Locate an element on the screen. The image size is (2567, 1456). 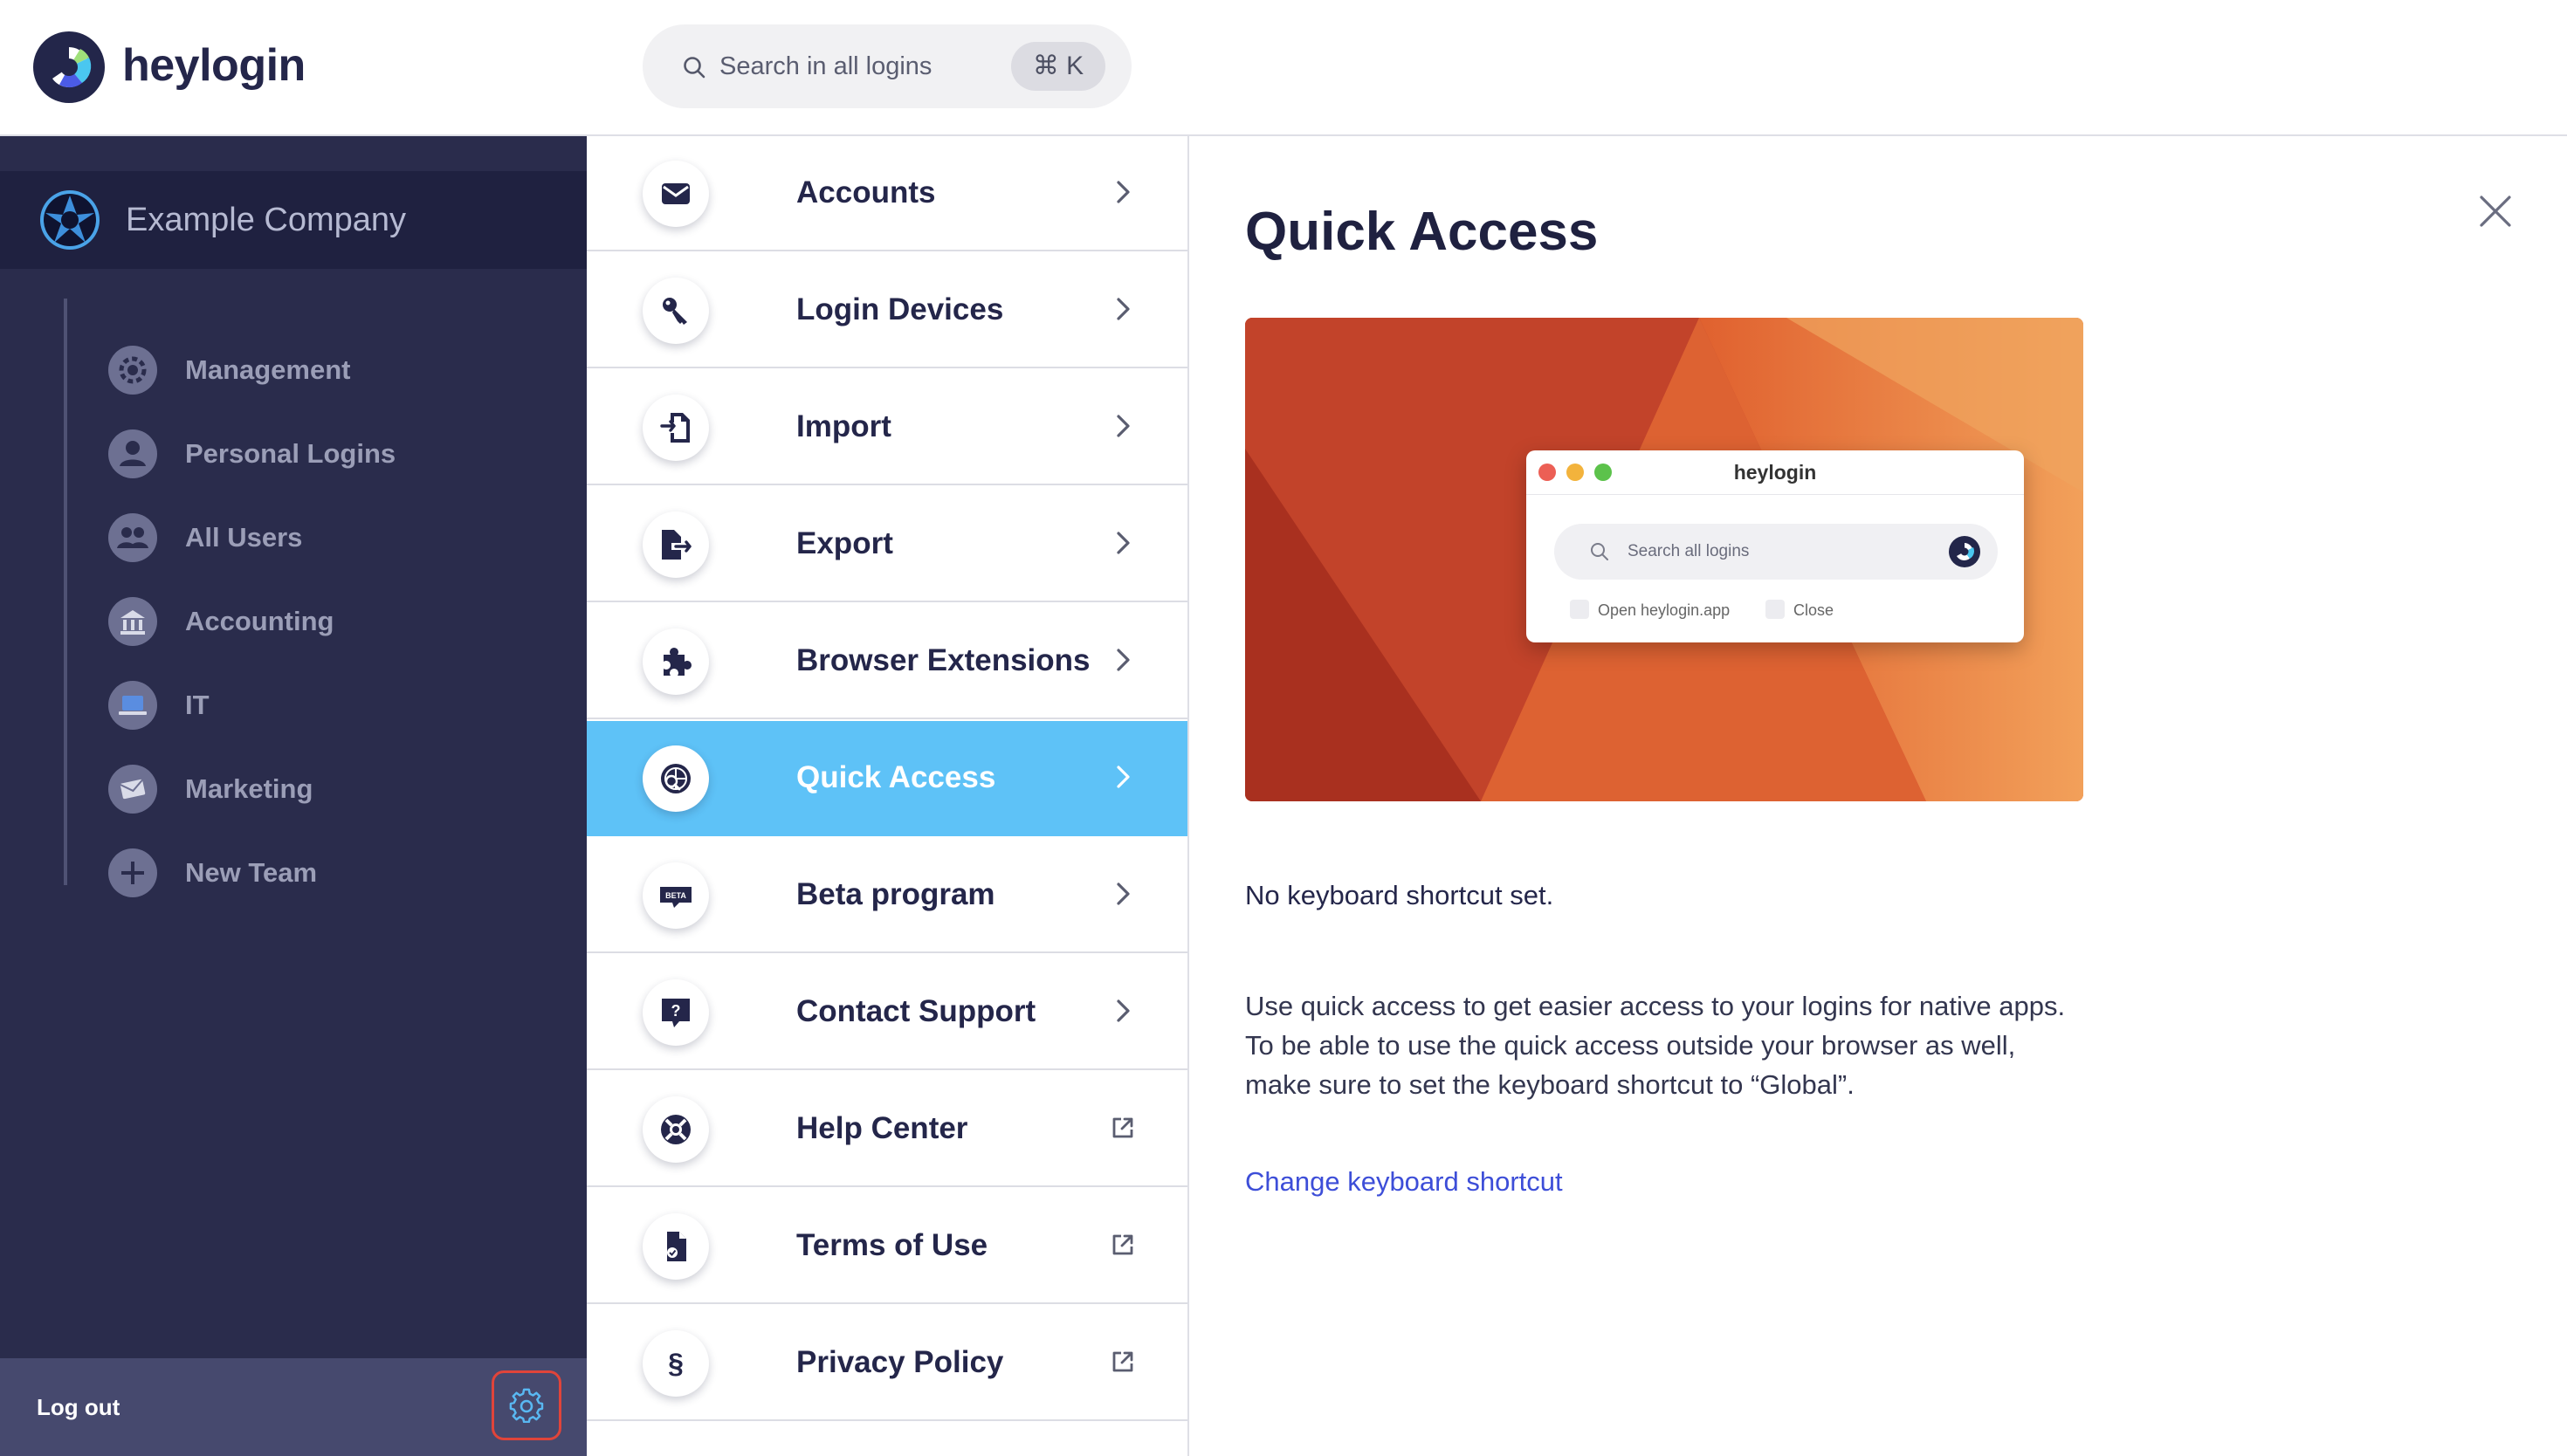
team-tree-line is located at coordinates (65, 592).